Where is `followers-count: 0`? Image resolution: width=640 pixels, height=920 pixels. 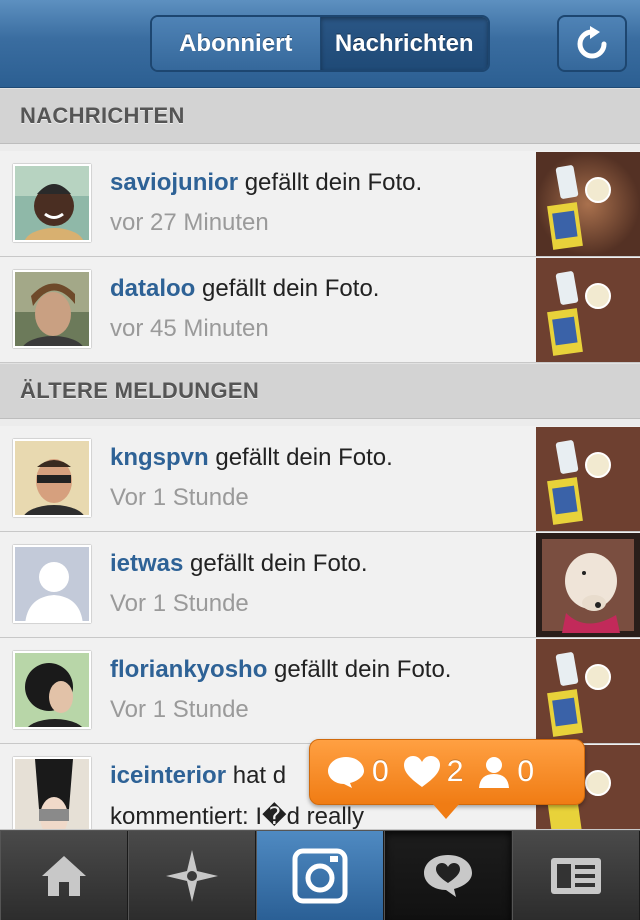
followers-count: 0 is located at coordinates (505, 772).